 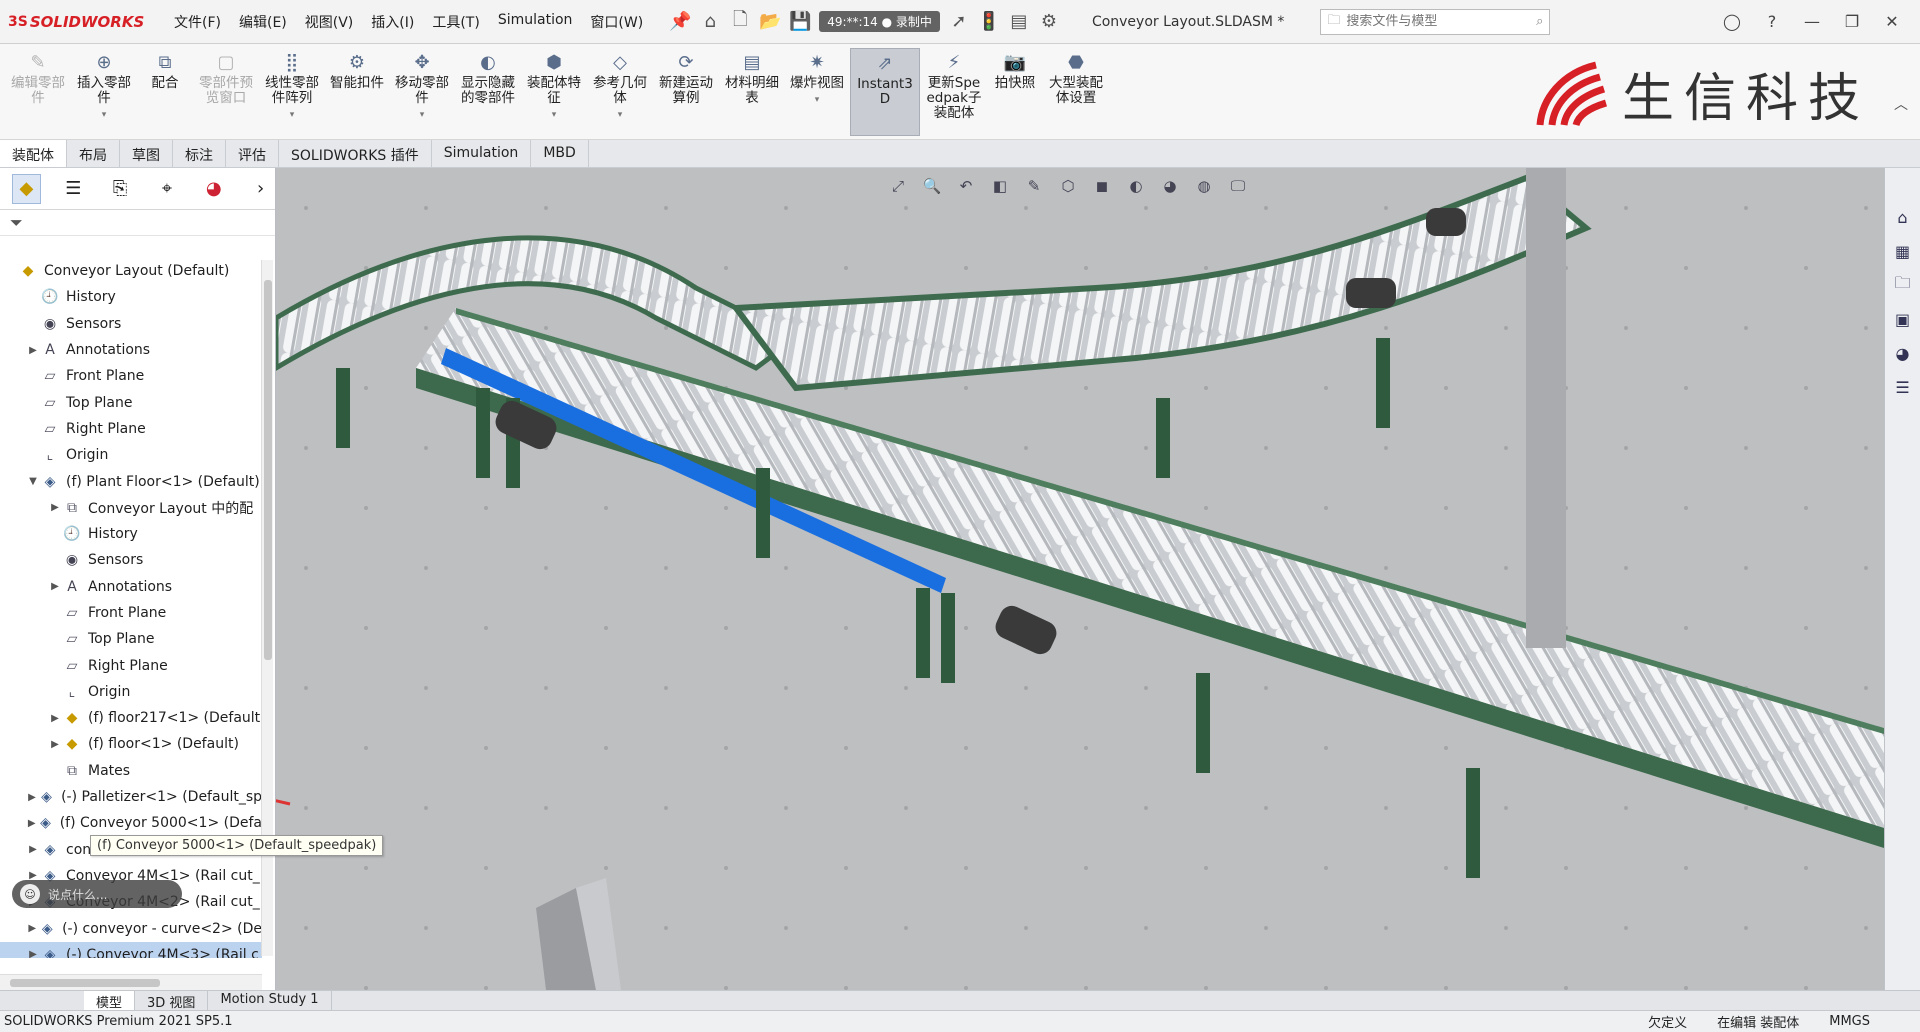 I want to click on ribbon-button: ▢ 零部件预览窗口, so click(x=226, y=92).